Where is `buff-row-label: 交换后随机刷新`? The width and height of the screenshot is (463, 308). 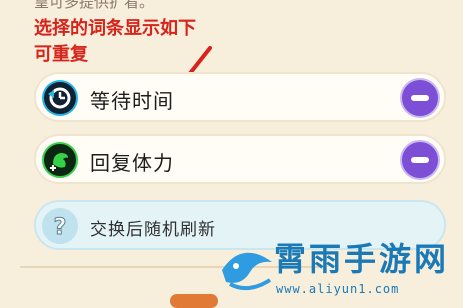 buff-row-label: 交换后随机刷新 is located at coordinates (153, 230).